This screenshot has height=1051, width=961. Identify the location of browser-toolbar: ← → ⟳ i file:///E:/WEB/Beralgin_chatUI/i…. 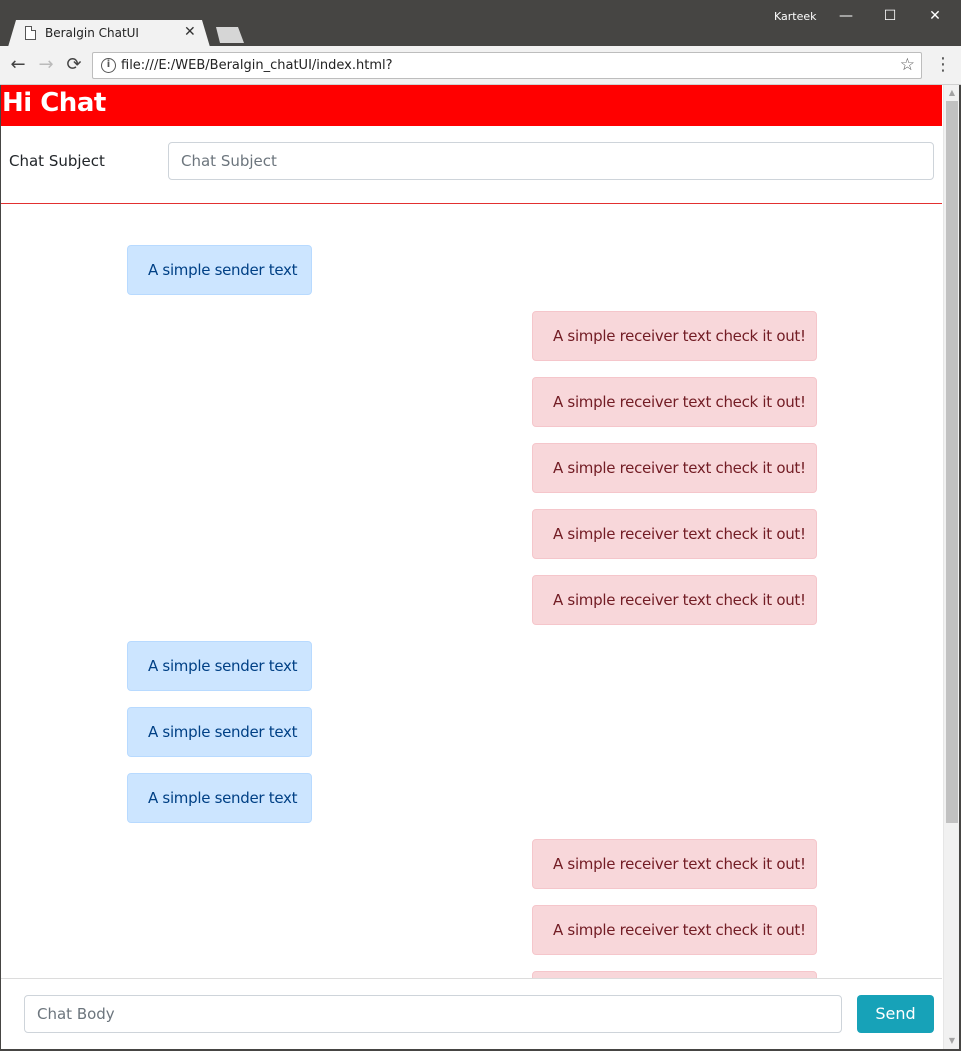
(480, 65).